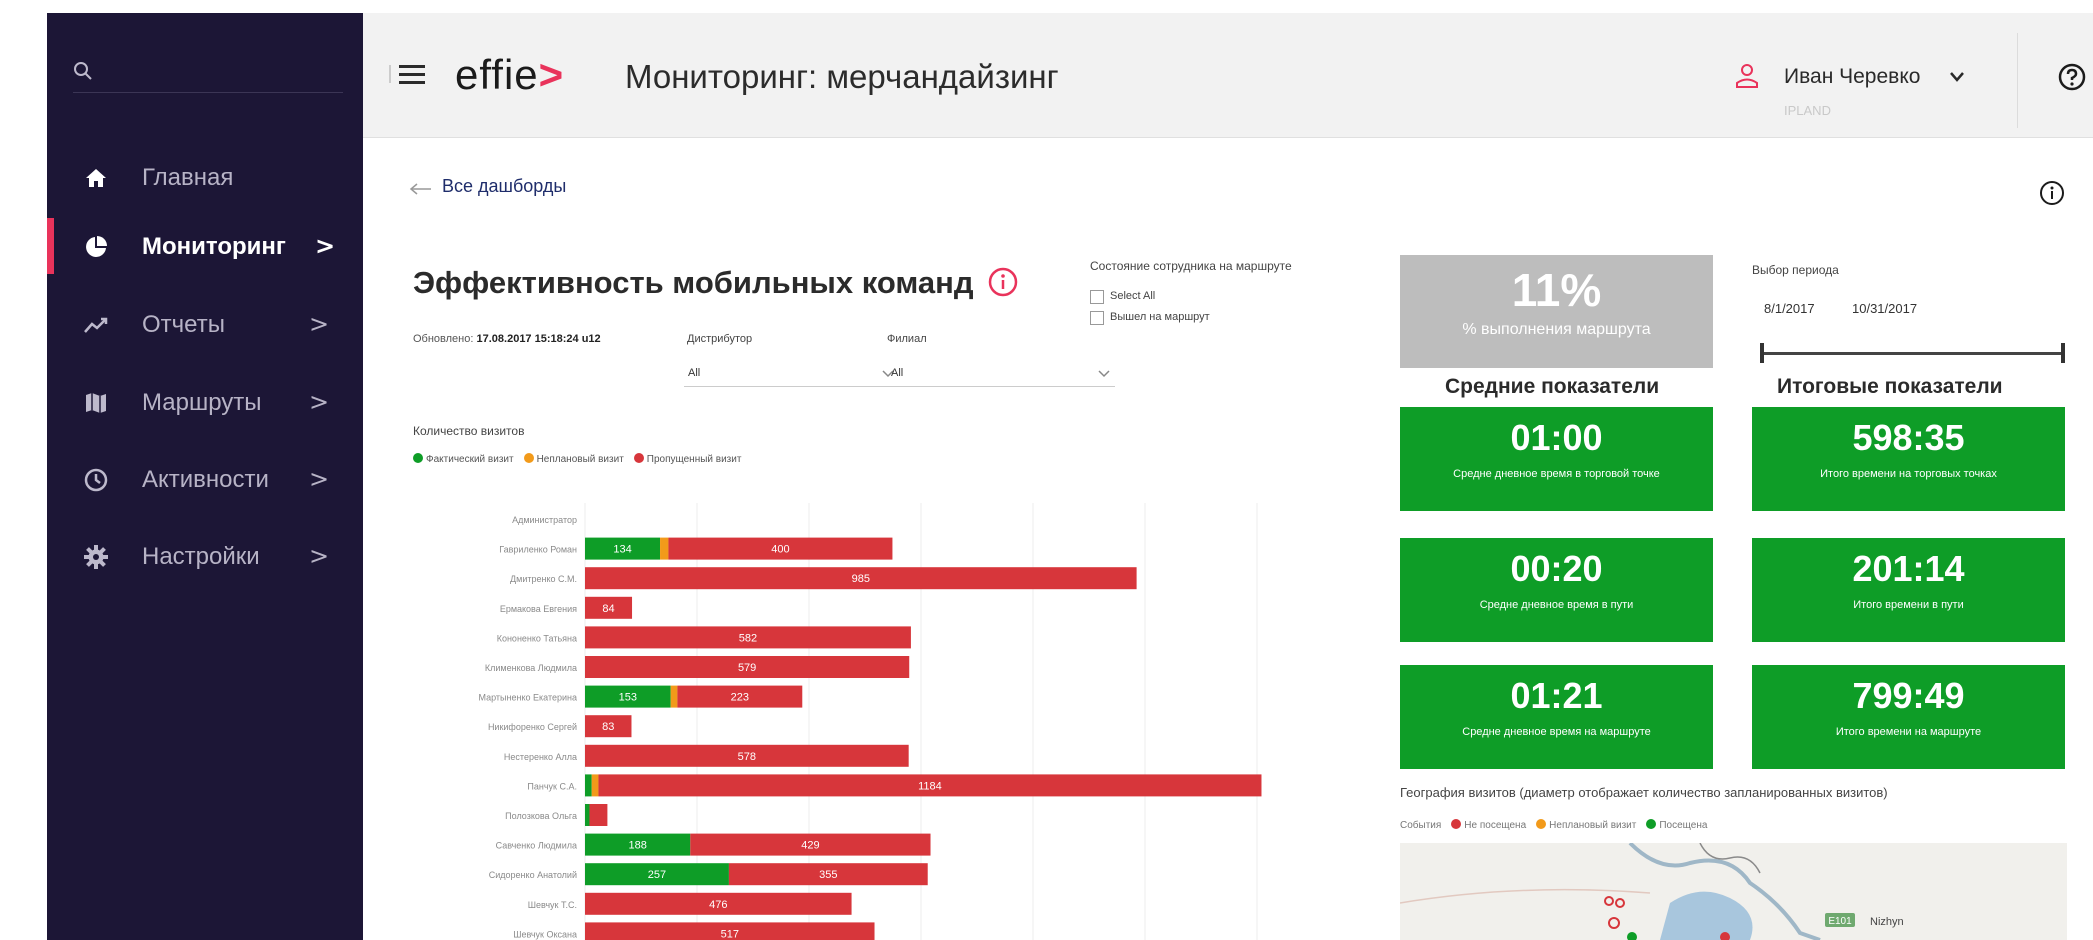 The height and width of the screenshot is (940, 2093). What do you see at coordinates (608, 609) in the screenshot?
I see `bar-value-label: 84` at bounding box center [608, 609].